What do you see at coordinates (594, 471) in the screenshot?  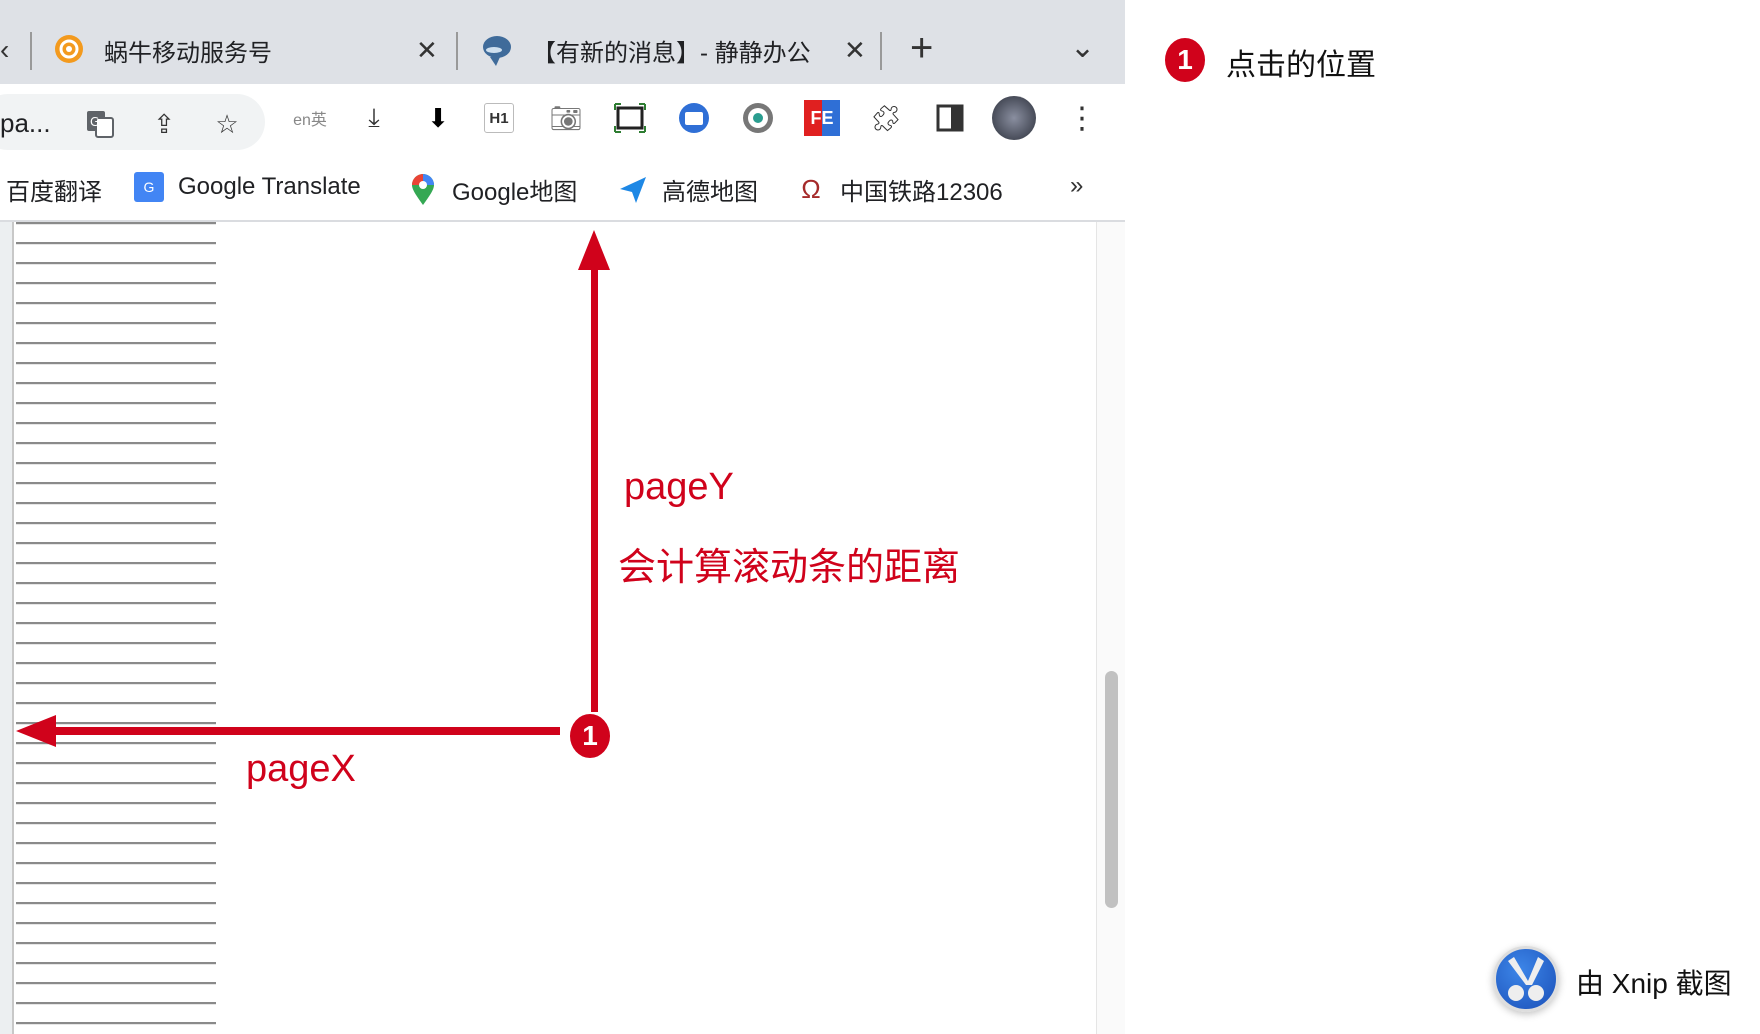 I see `page-y-arrow` at bounding box center [594, 471].